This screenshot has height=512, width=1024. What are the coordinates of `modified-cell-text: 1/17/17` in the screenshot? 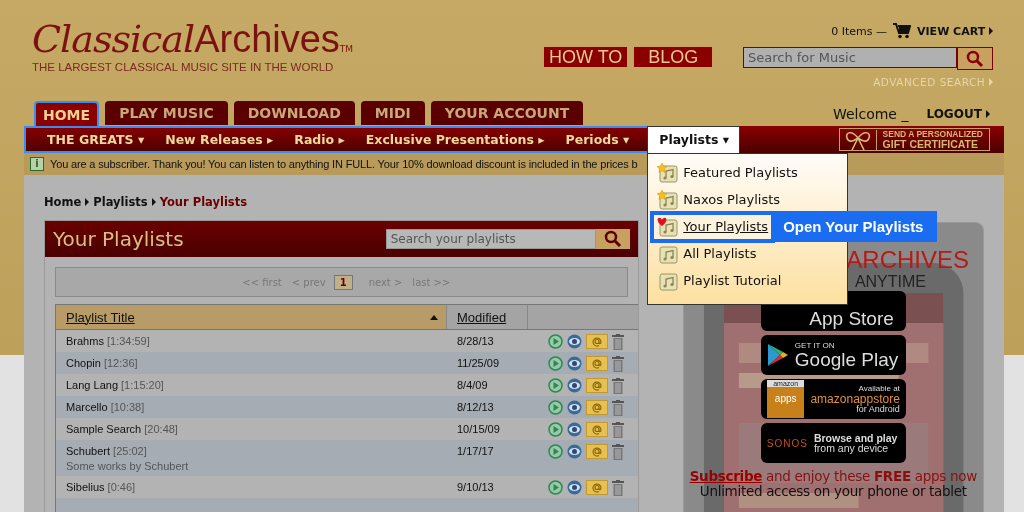 It's located at (475, 451).